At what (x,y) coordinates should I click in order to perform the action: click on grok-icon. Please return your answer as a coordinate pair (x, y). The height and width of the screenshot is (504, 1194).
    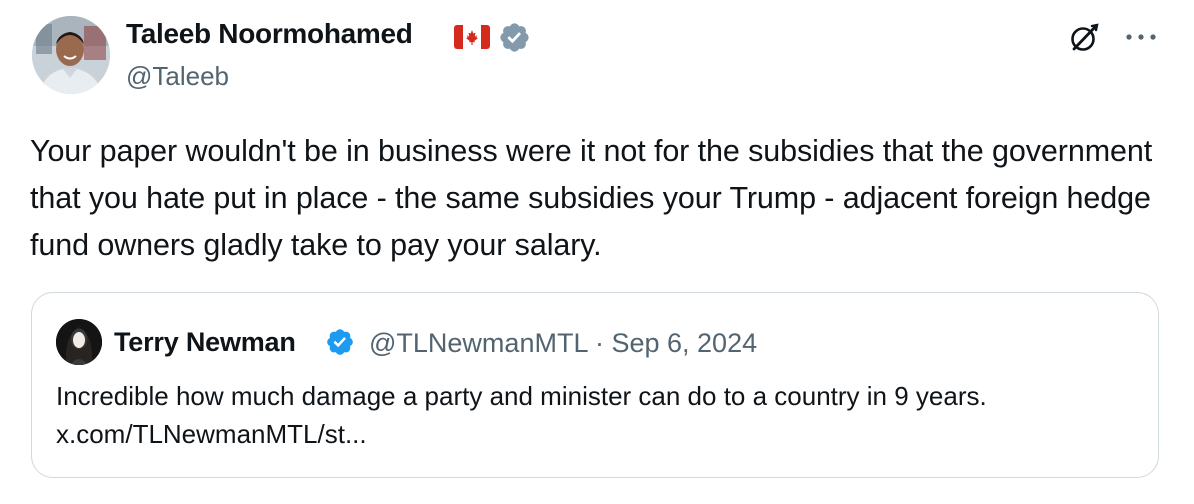
    Looking at the image, I should click on (1084, 38).